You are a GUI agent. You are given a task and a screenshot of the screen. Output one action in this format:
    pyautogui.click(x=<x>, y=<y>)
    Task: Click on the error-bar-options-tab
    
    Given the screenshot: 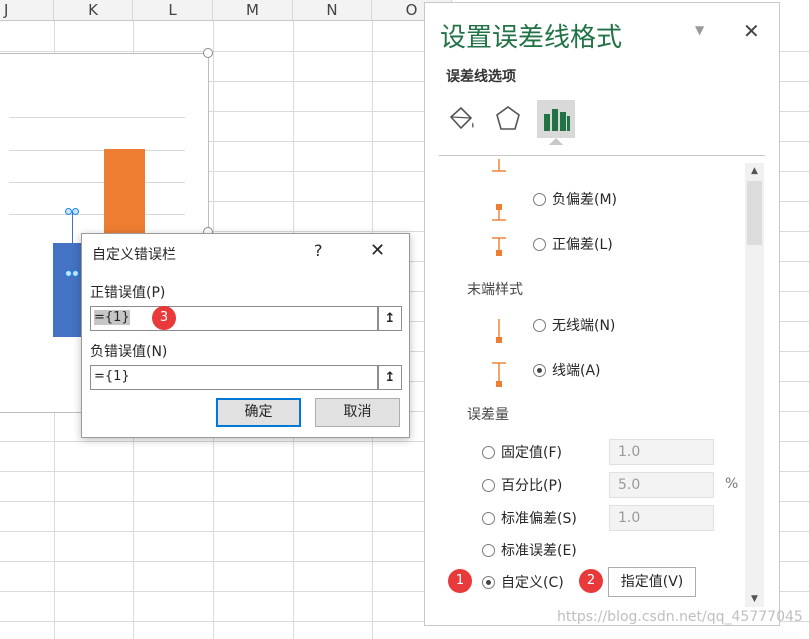 What is the action you would take?
    pyautogui.click(x=556, y=119)
    